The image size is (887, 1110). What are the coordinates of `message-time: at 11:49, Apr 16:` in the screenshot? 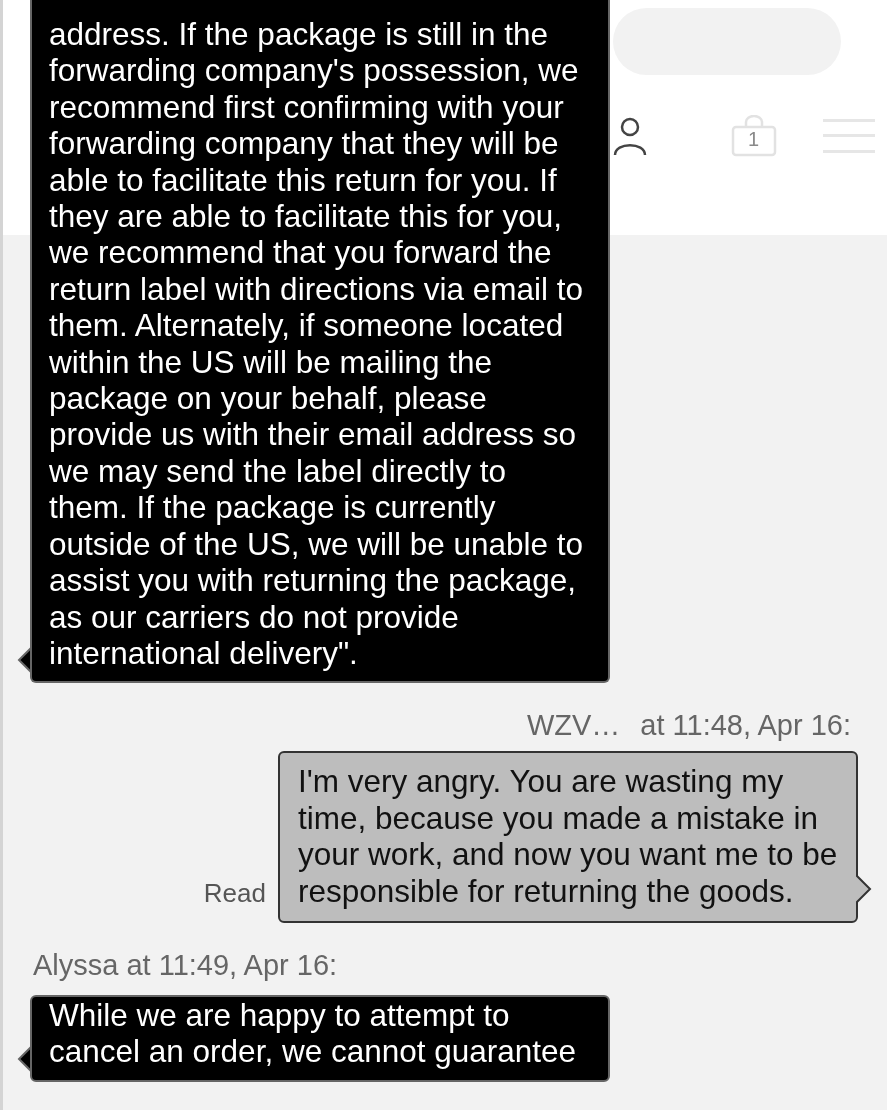 It's located at (232, 964).